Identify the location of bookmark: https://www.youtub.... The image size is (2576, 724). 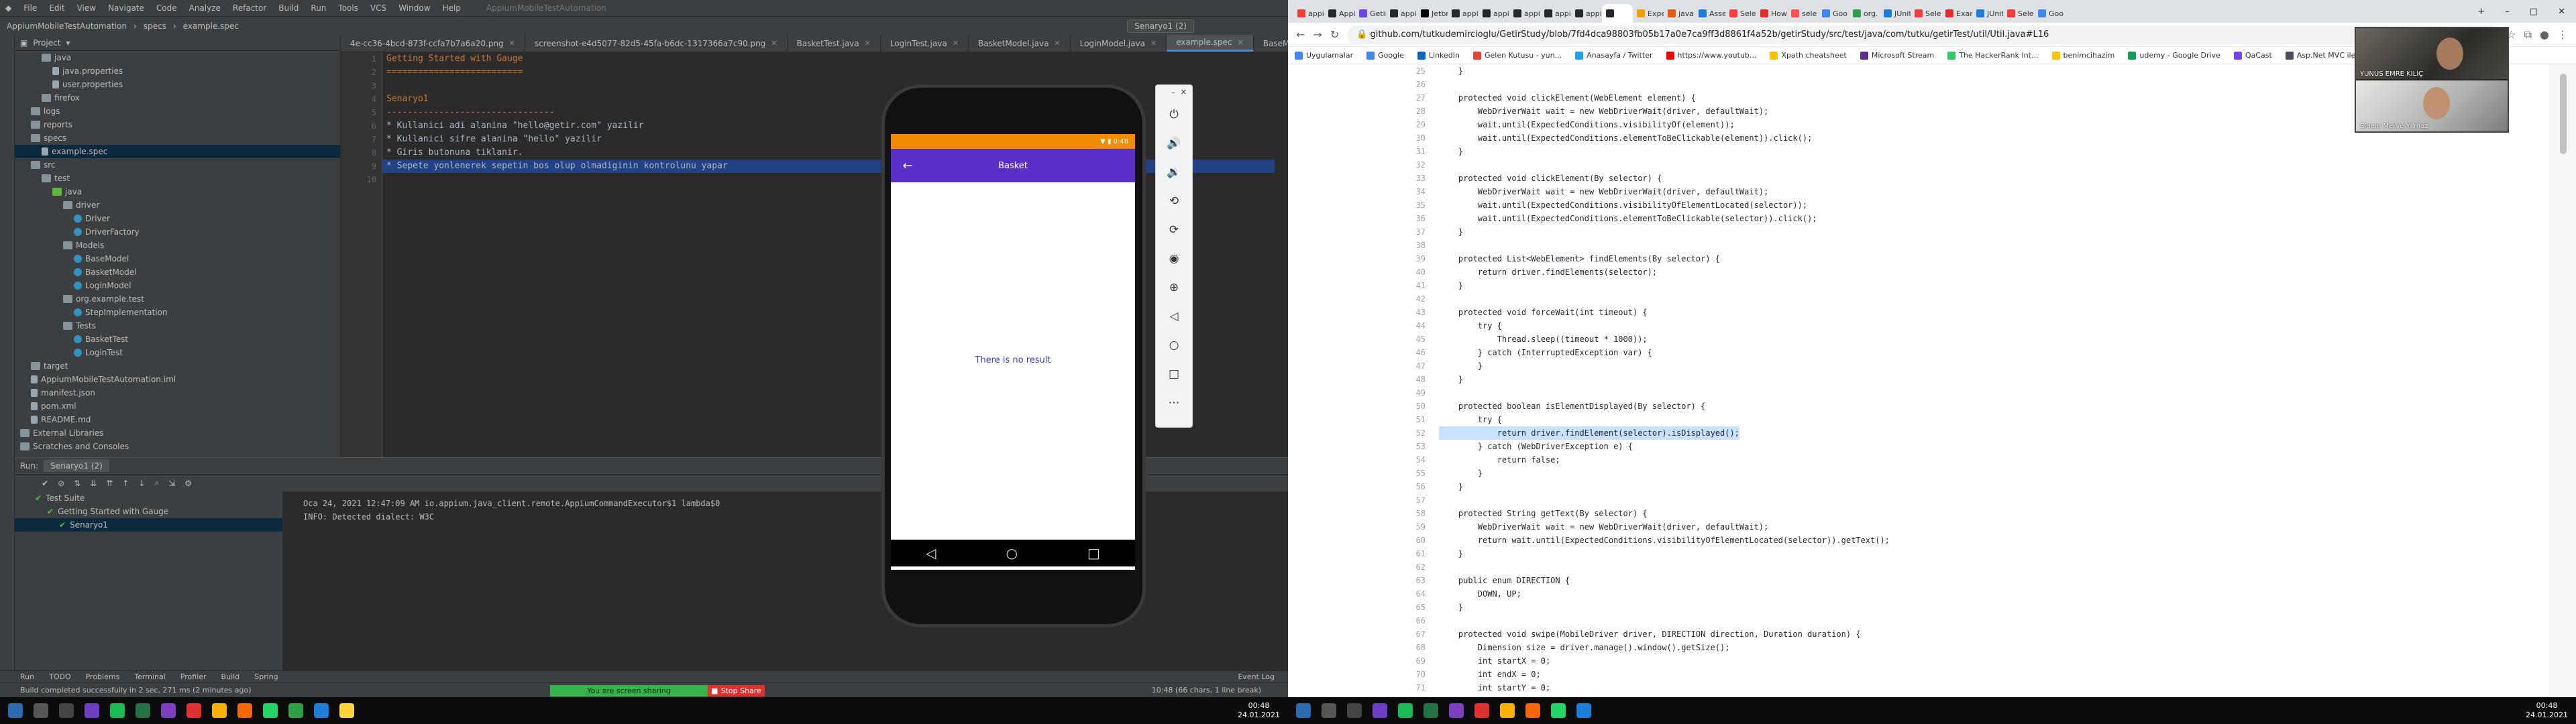
(1711, 55).